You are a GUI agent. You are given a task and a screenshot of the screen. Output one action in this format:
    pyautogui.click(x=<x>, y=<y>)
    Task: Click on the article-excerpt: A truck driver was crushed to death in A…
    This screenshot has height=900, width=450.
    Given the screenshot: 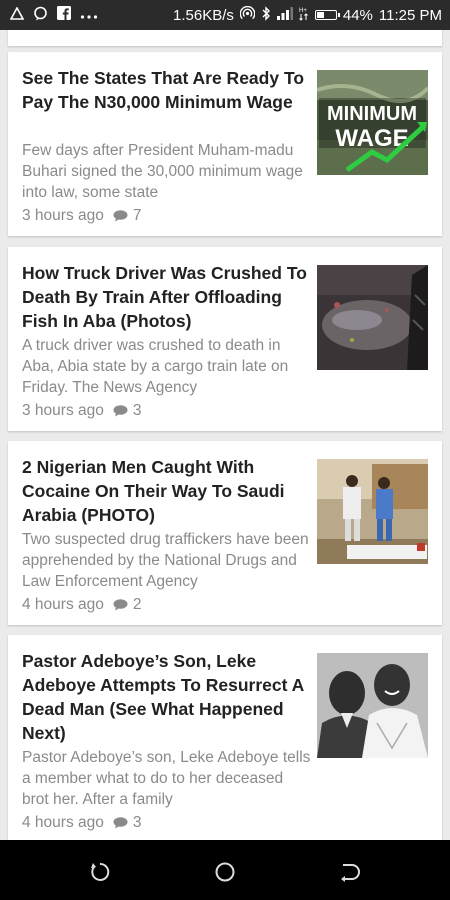 What is the action you would take?
    pyautogui.click(x=155, y=366)
    